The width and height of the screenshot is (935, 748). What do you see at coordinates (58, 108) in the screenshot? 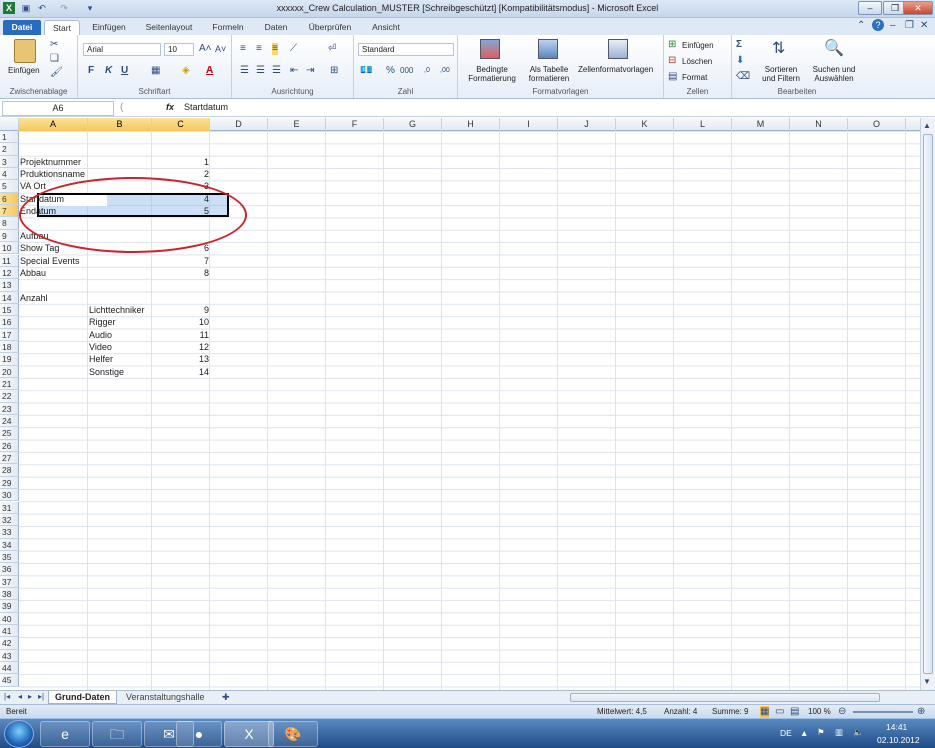
I see `name-box: A6` at bounding box center [58, 108].